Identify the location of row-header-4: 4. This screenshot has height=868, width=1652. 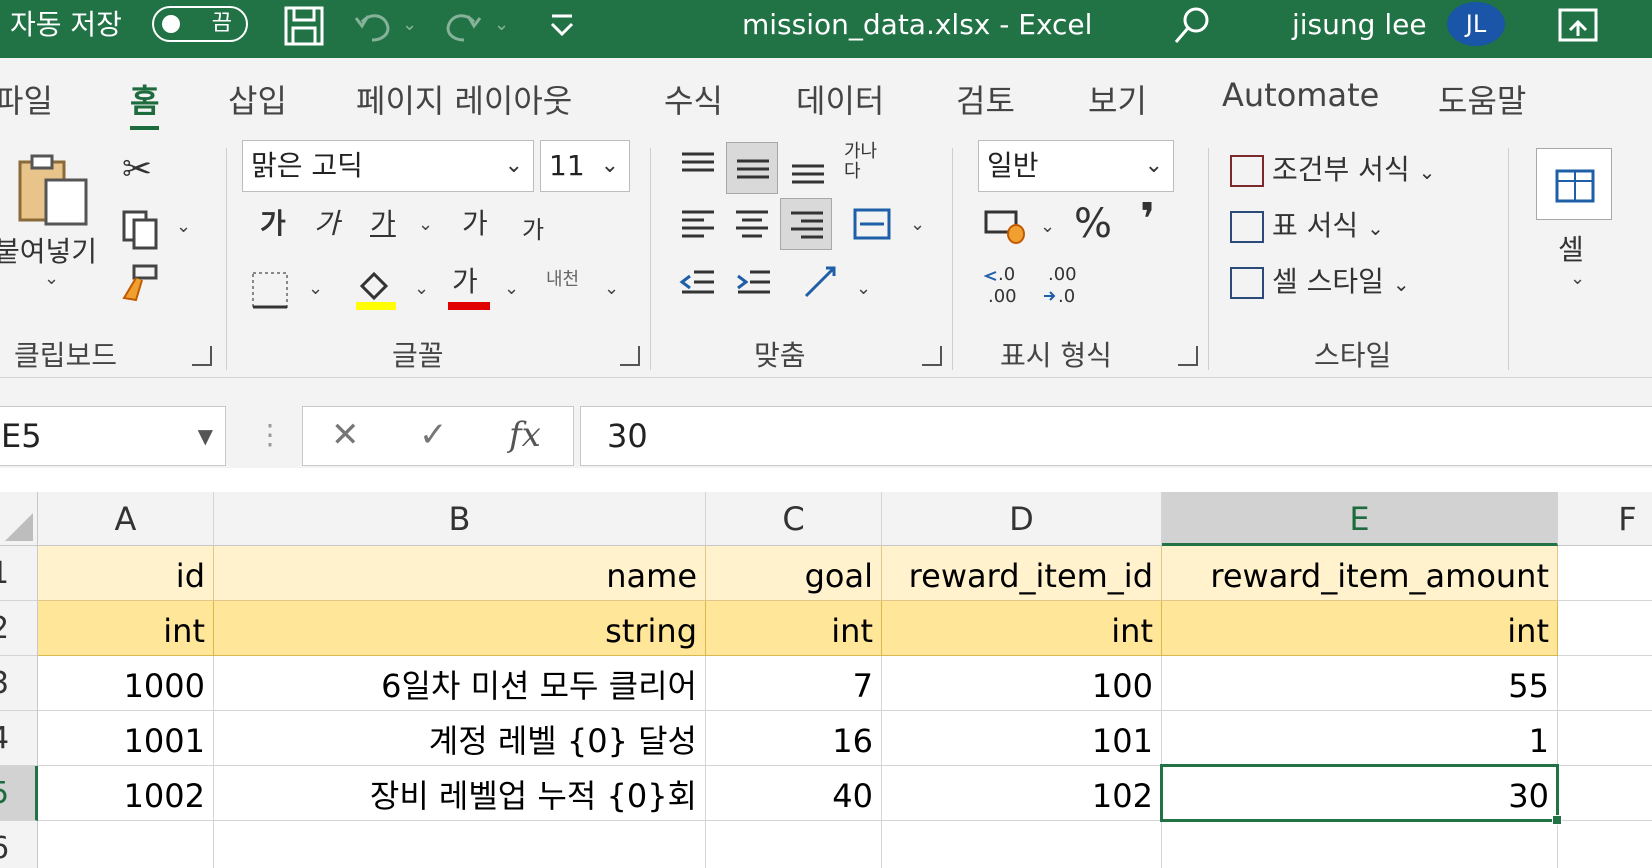
(19, 738).